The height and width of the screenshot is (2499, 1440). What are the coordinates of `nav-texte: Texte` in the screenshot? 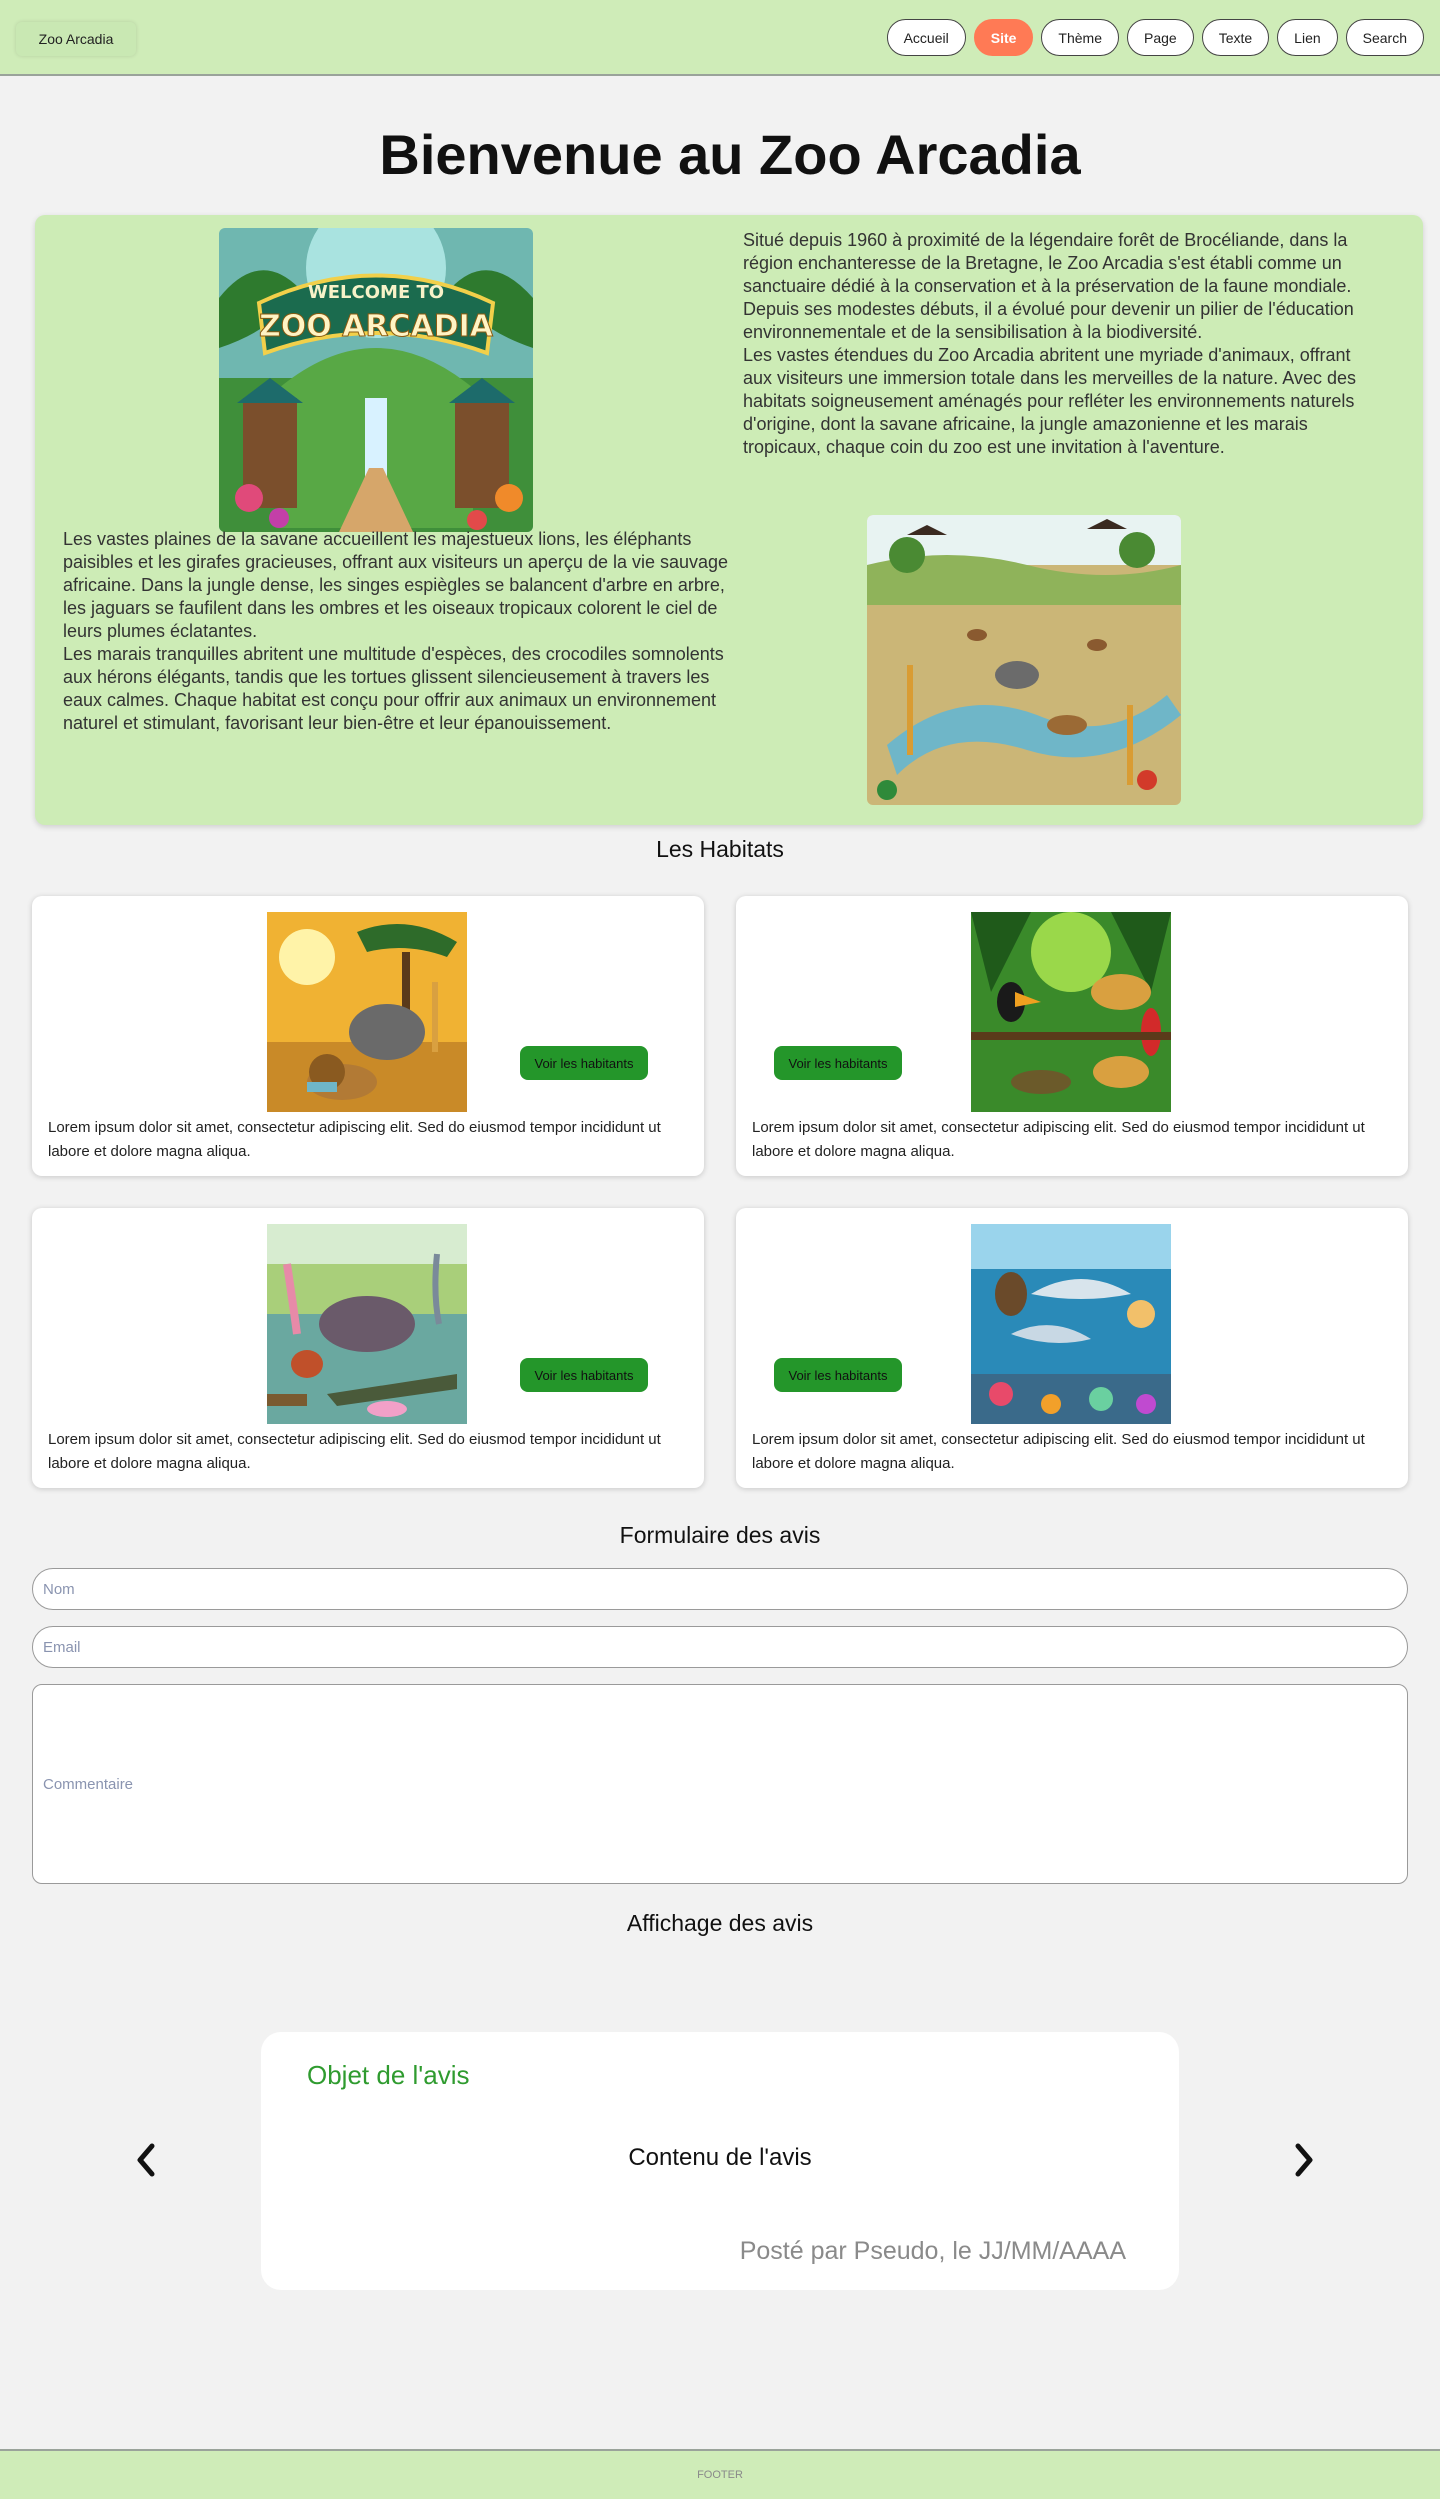 It's located at (1235, 37).